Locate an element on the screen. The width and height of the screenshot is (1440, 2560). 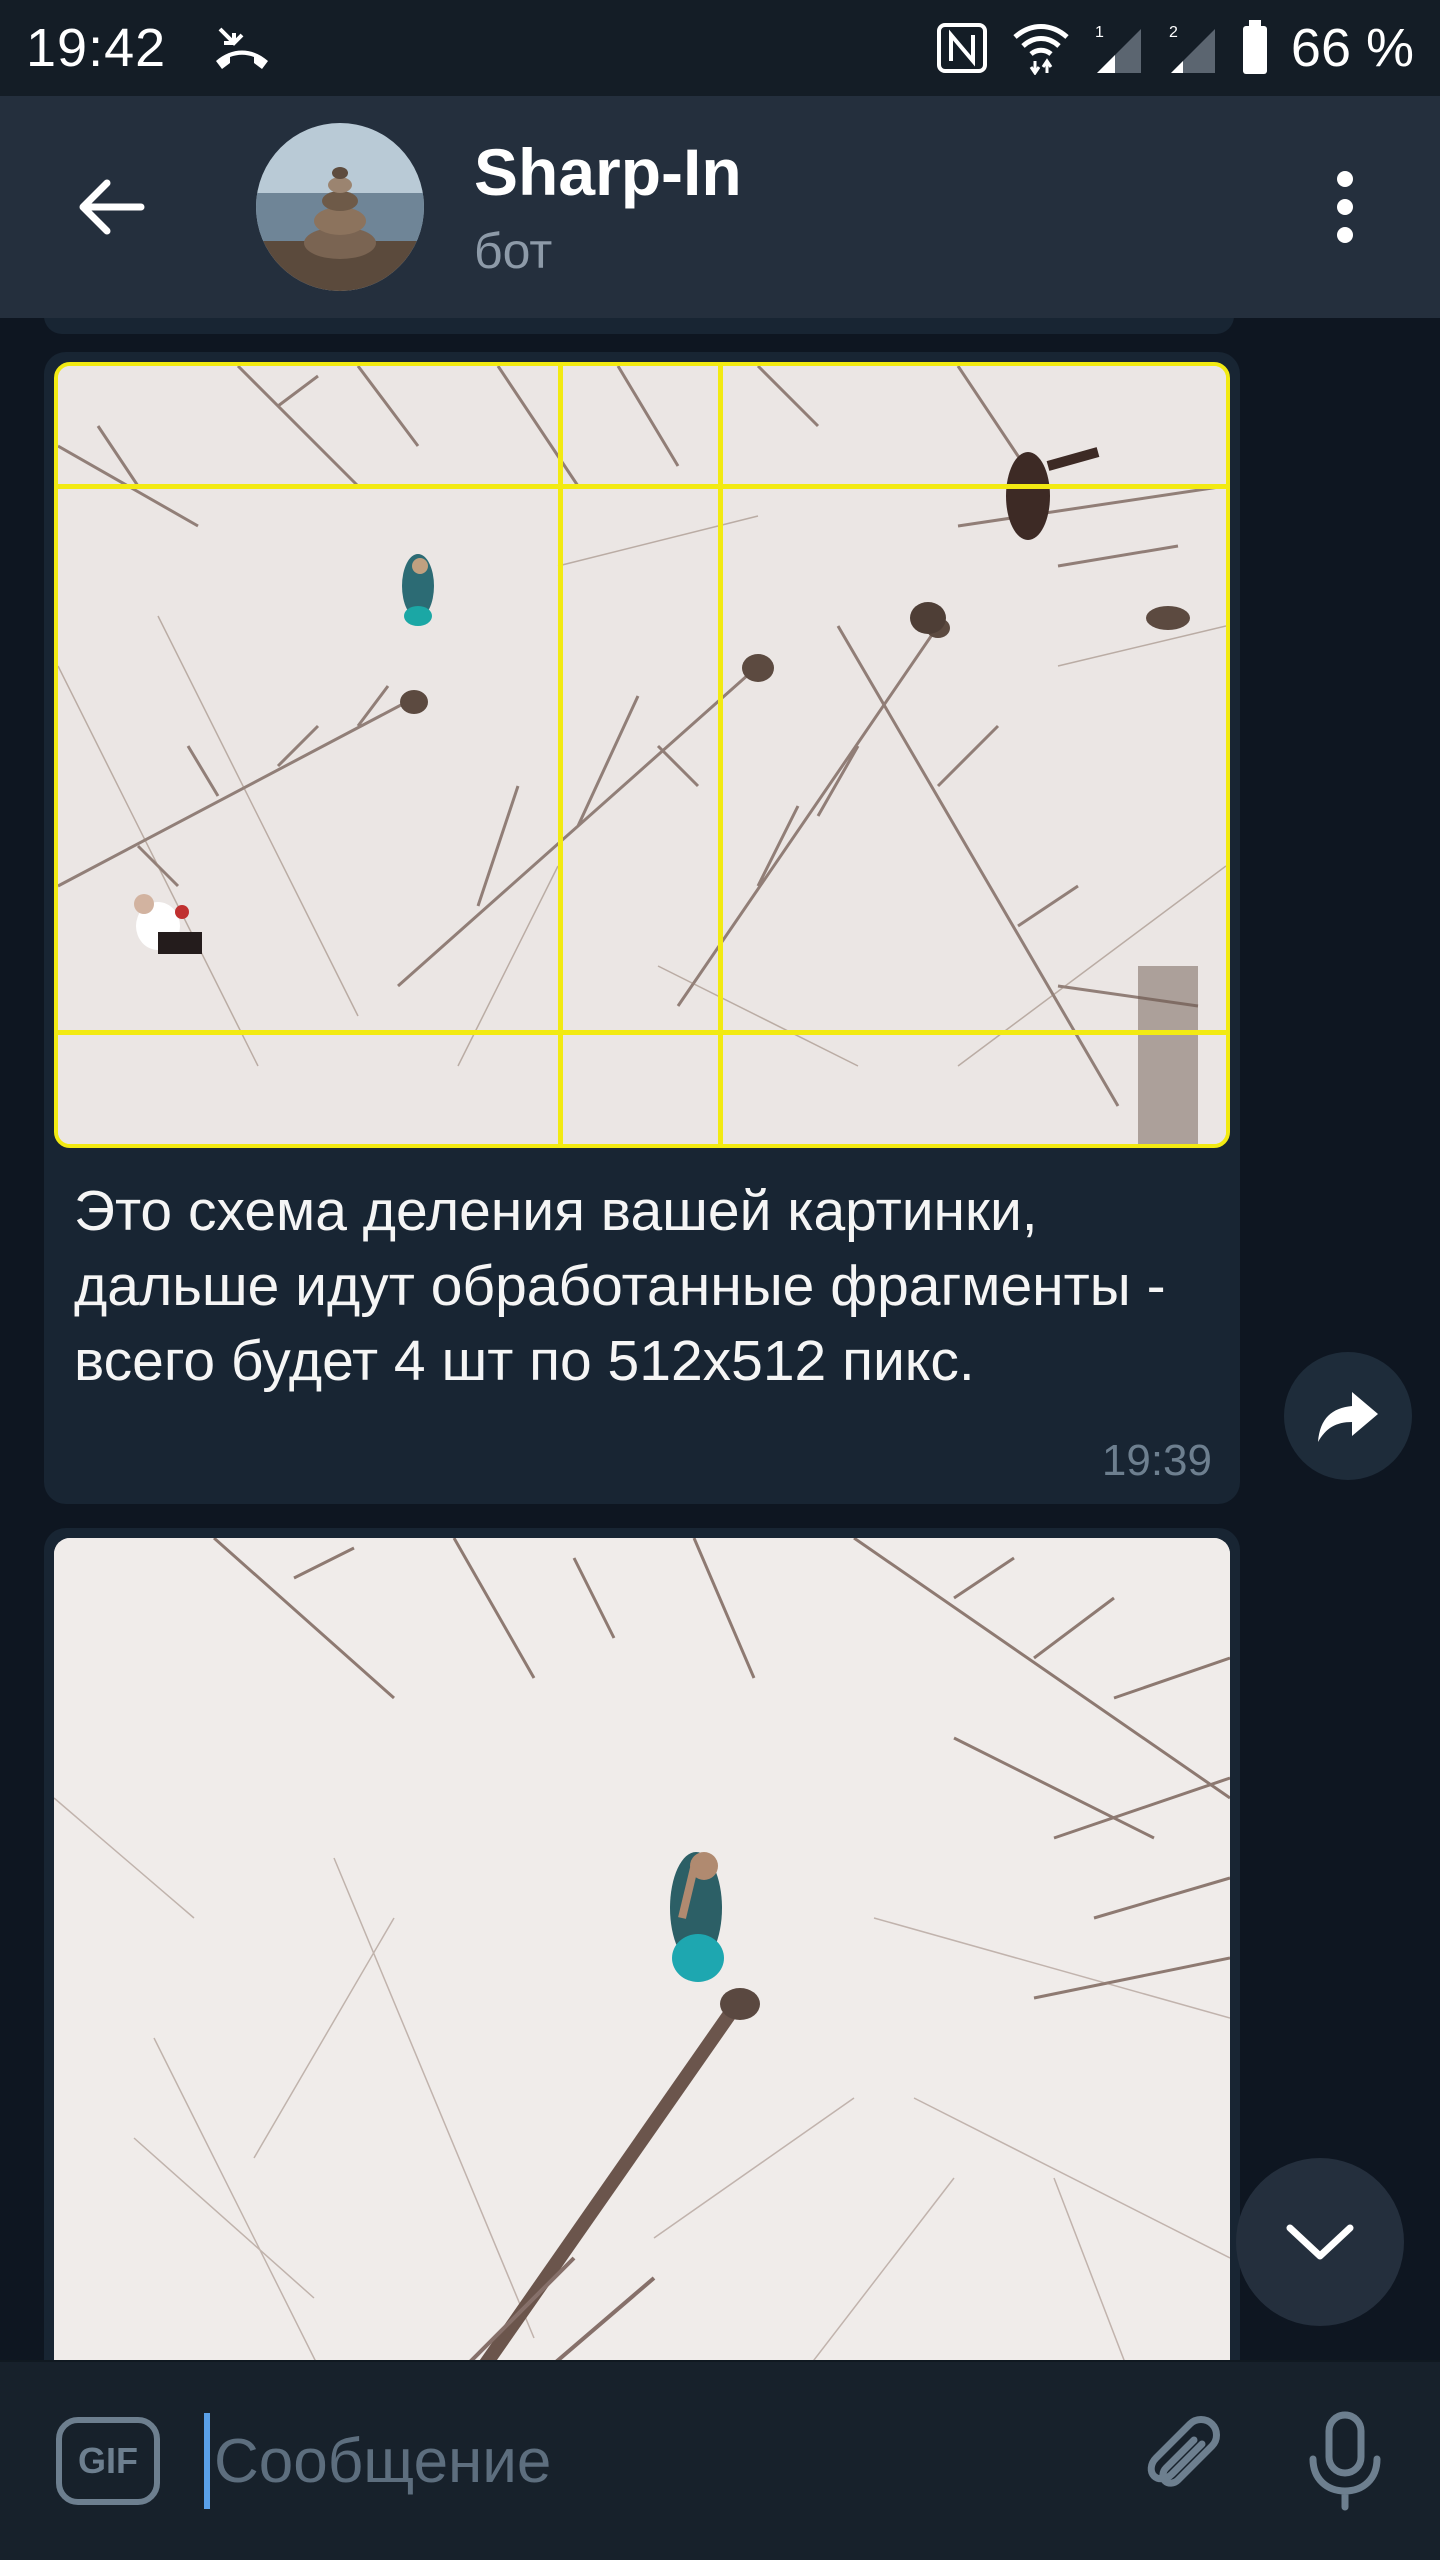
more-vertical-icon is located at coordinates (1345, 179).